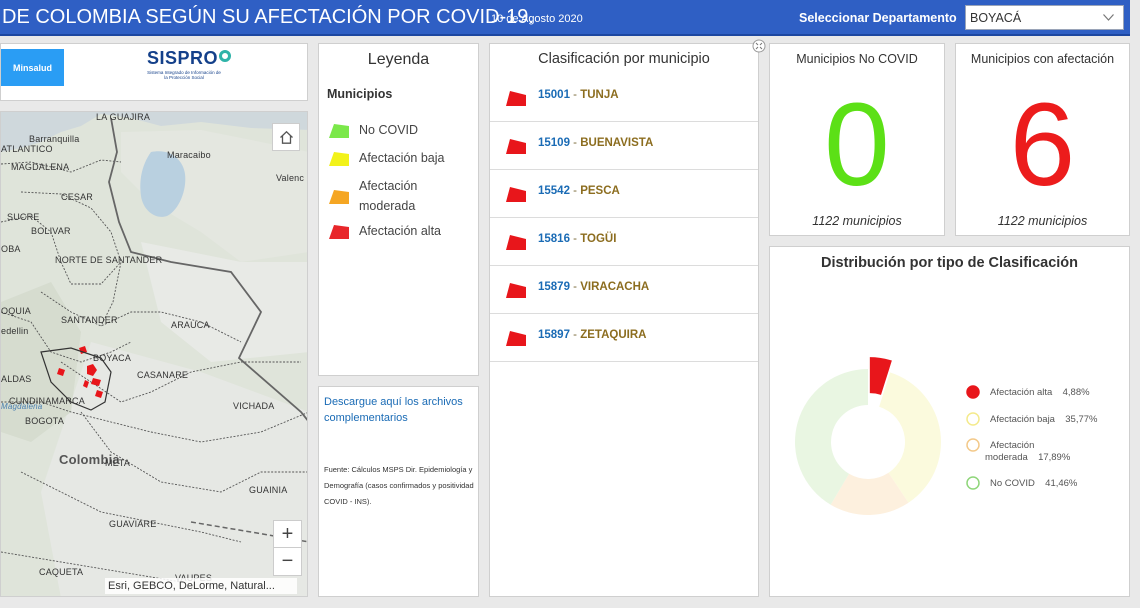 The image size is (1140, 608). What do you see at coordinates (339, 232) in the screenshot?
I see `legend-swatch-afectacion-alta` at bounding box center [339, 232].